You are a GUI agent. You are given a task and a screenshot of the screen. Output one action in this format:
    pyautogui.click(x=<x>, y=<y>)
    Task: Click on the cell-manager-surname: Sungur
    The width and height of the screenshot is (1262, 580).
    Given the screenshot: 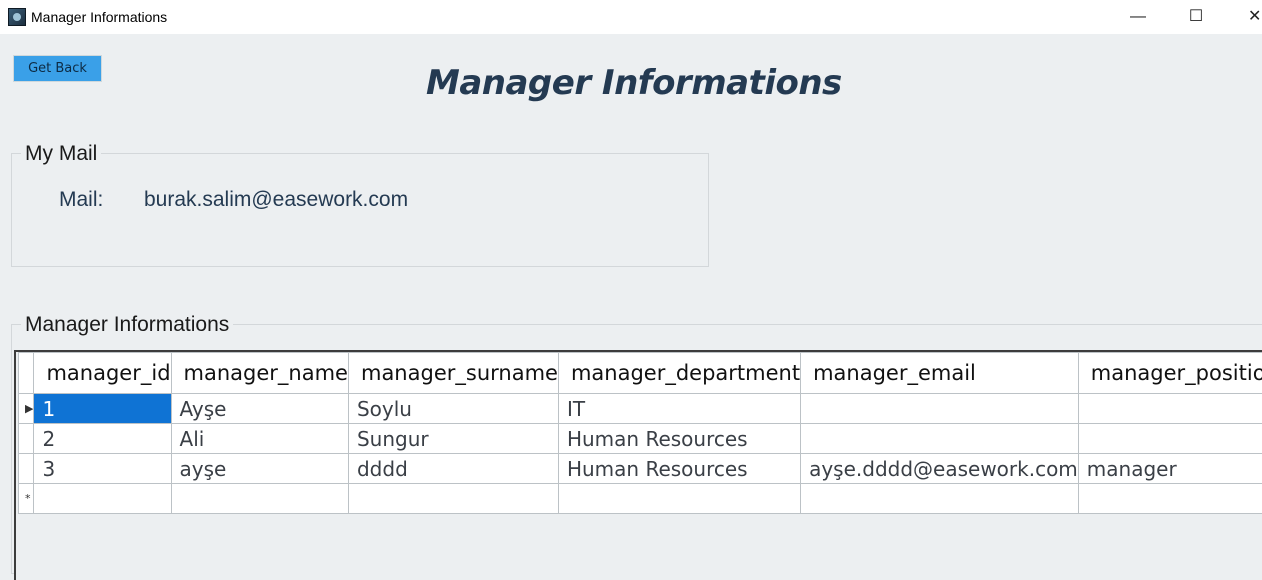 What is the action you would take?
    pyautogui.click(x=453, y=439)
    